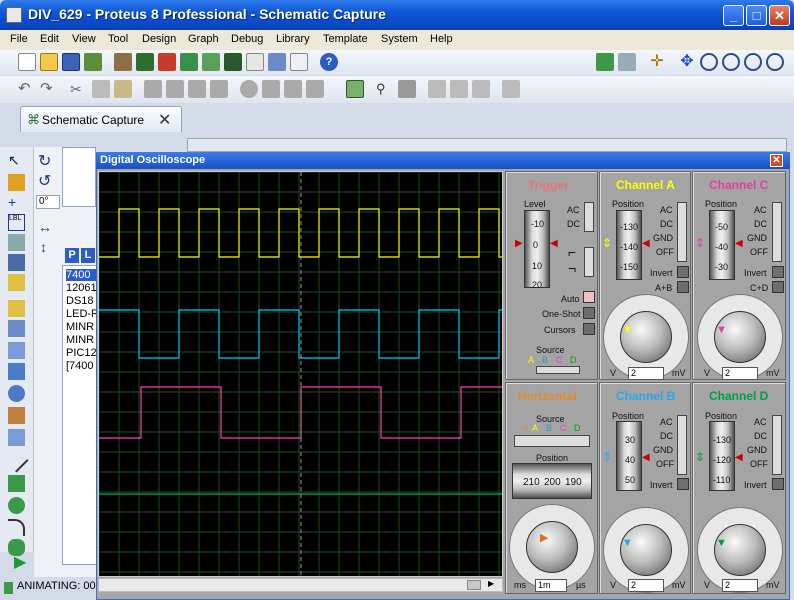 The width and height of the screenshot is (794, 600). What do you see at coordinates (123, 62) in the screenshot?
I see `home-icon` at bounding box center [123, 62].